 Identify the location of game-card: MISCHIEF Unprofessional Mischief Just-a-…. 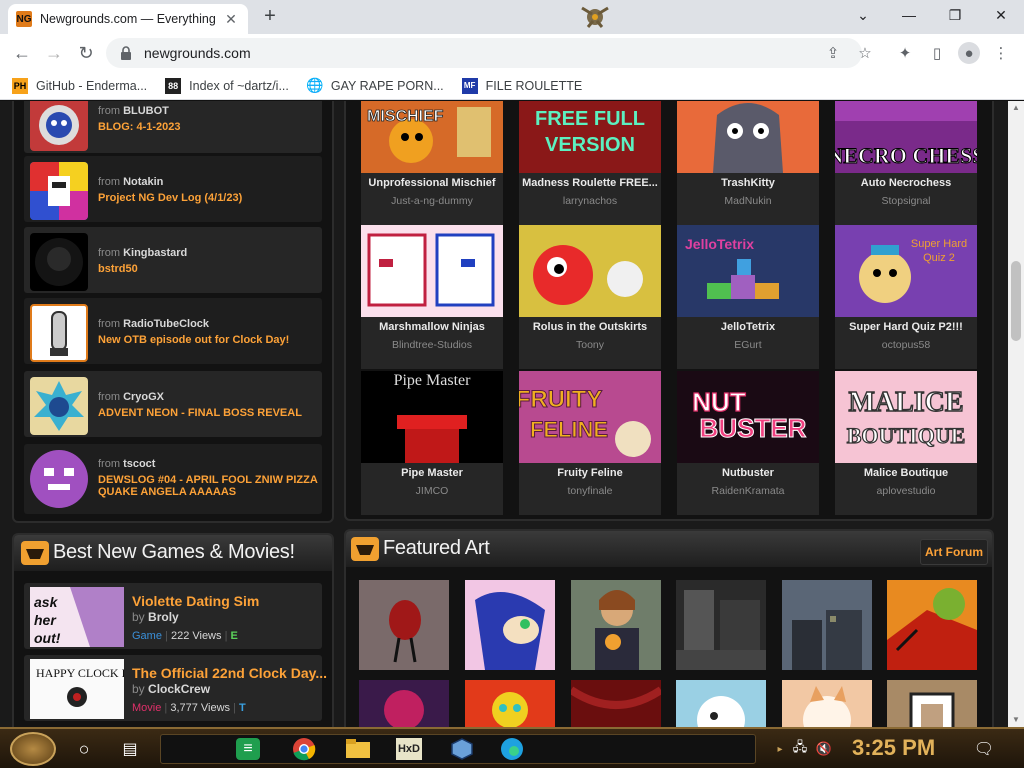
(432, 163).